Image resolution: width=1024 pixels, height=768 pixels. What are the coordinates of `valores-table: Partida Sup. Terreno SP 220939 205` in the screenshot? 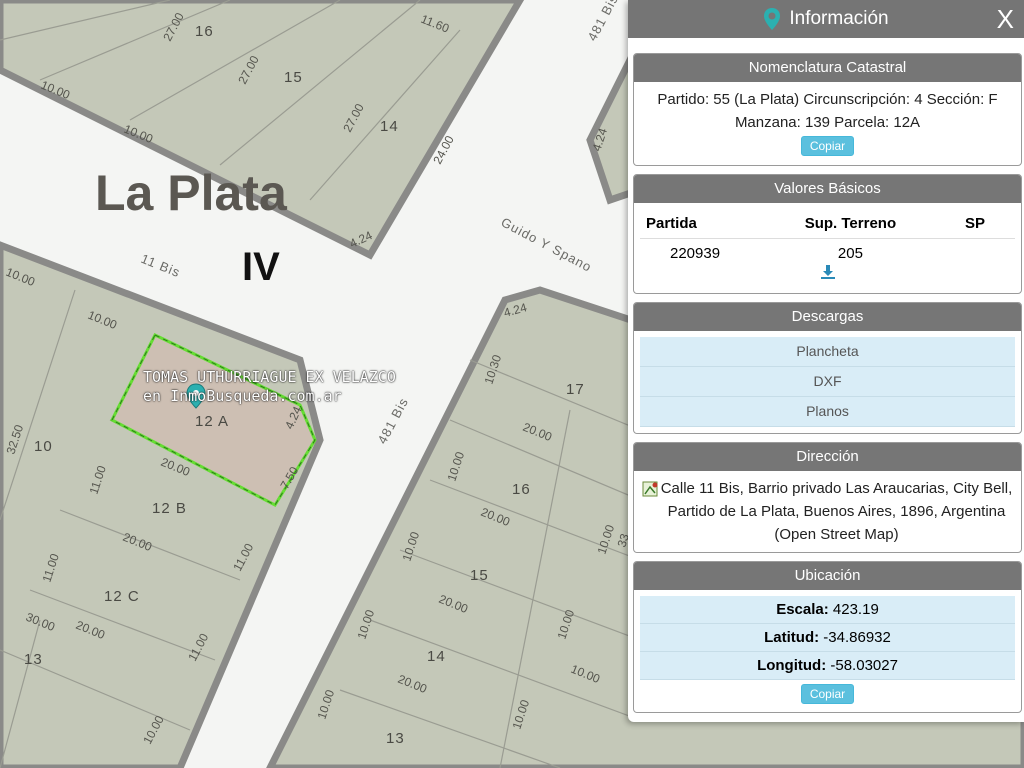 It's located at (827, 236).